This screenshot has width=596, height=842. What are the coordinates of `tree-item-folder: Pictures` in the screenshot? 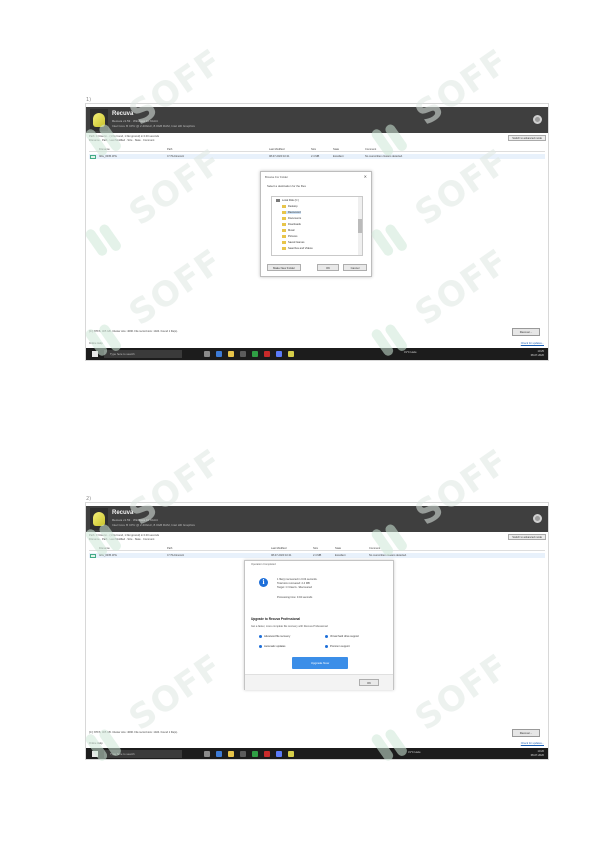 It's located at (289, 236).